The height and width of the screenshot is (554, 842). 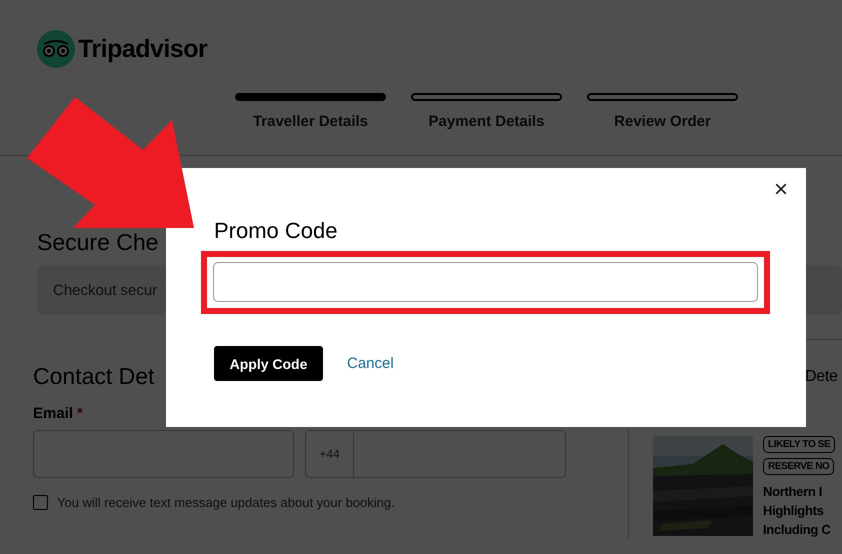 I want to click on step-label: Review Order, so click(x=662, y=121).